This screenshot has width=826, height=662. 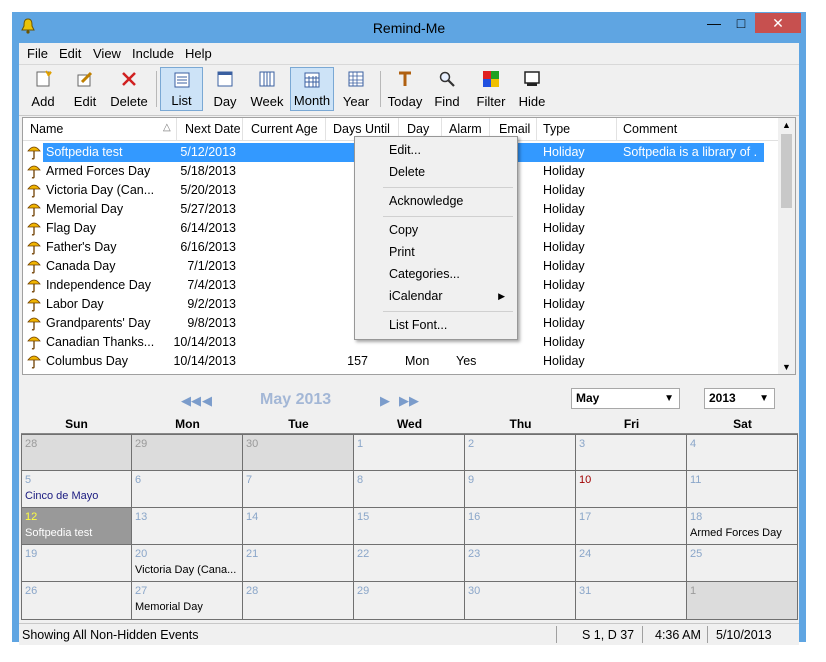 What do you see at coordinates (37, 53) in the screenshot?
I see `menu-file: File` at bounding box center [37, 53].